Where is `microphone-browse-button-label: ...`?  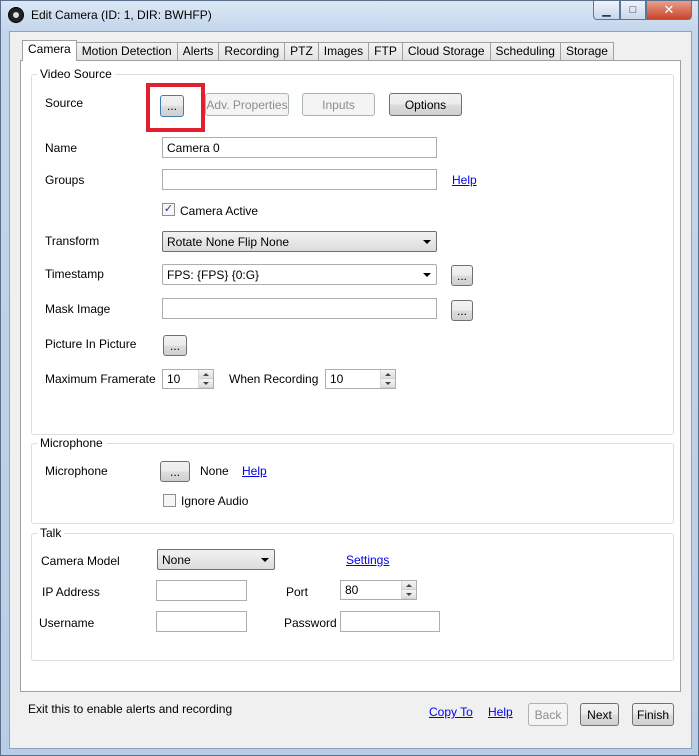
microphone-browse-button-label: ... is located at coordinates (174, 471).